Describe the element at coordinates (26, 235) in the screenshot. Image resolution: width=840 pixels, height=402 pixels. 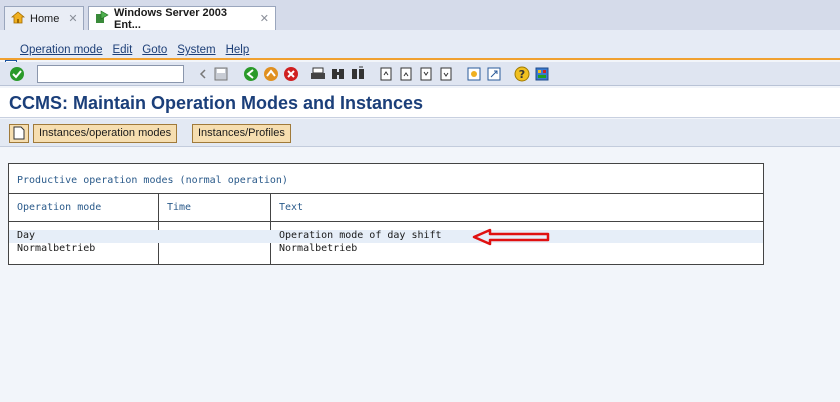
I see `cell-mode: Day` at that location.